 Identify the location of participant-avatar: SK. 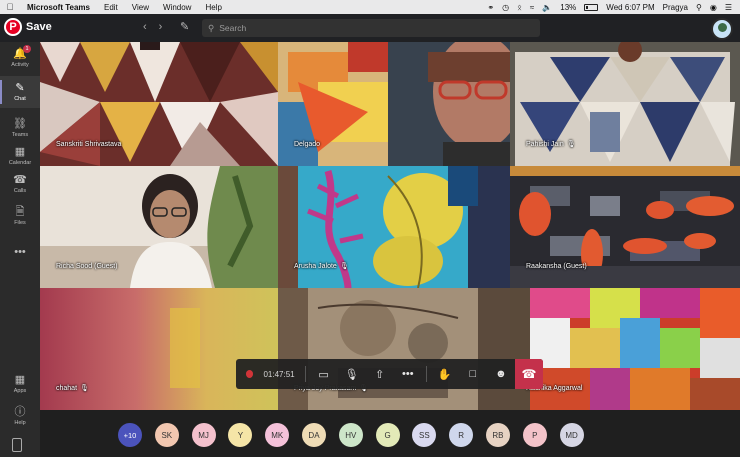
(166, 435).